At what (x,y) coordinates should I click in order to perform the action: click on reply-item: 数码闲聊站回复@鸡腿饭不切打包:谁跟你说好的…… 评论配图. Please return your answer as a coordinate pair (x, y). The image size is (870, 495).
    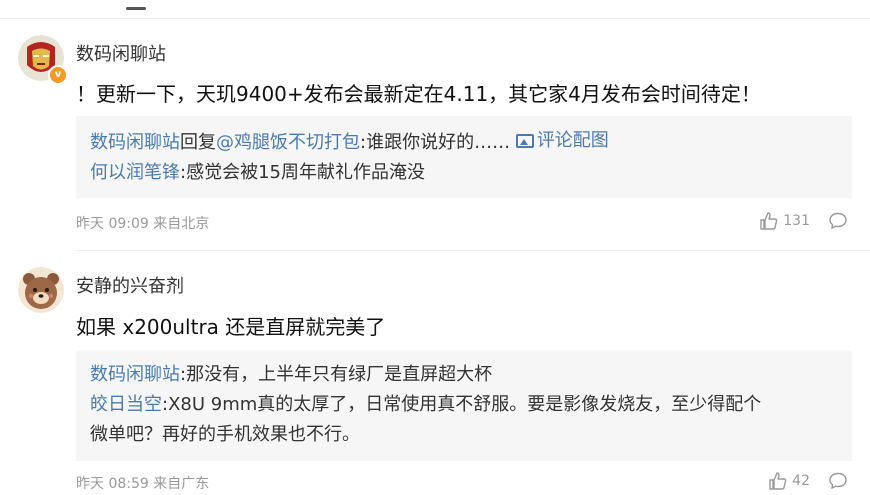
    Looking at the image, I should click on (464, 142).